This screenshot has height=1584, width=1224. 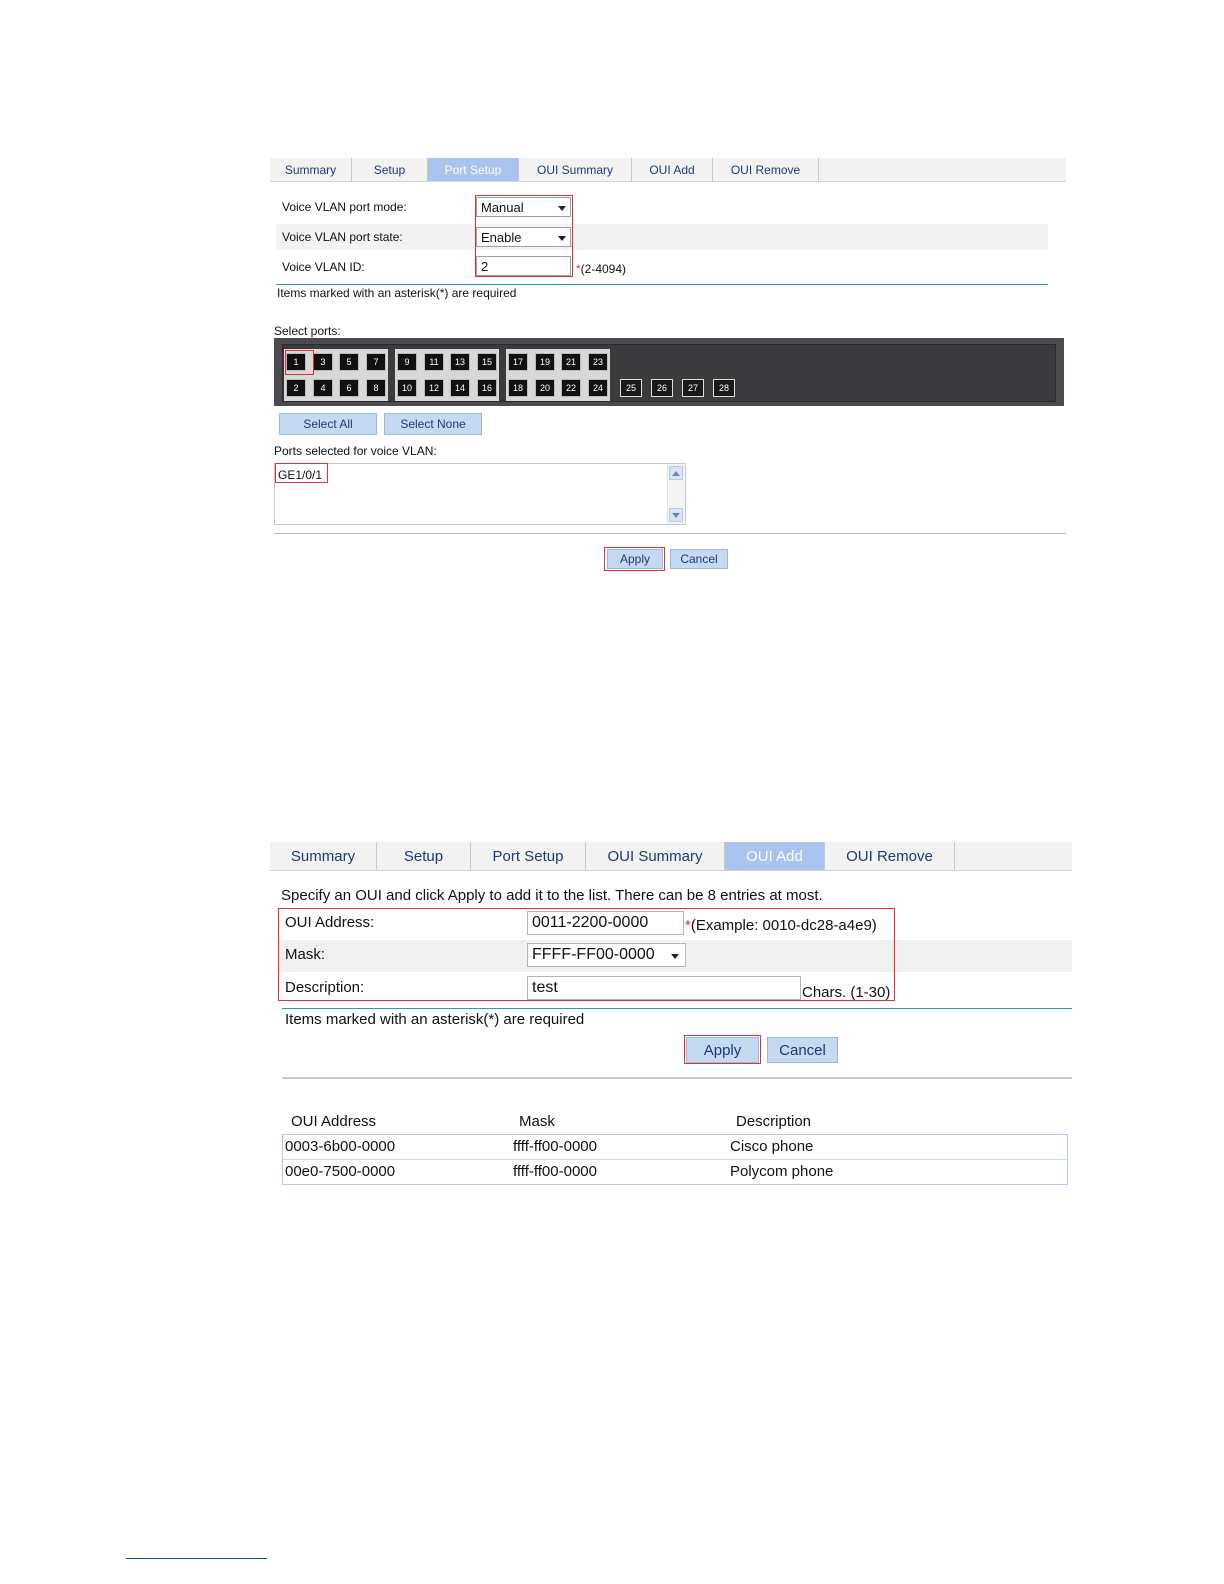 What do you see at coordinates (676, 515) in the screenshot?
I see `scroll-down-icon` at bounding box center [676, 515].